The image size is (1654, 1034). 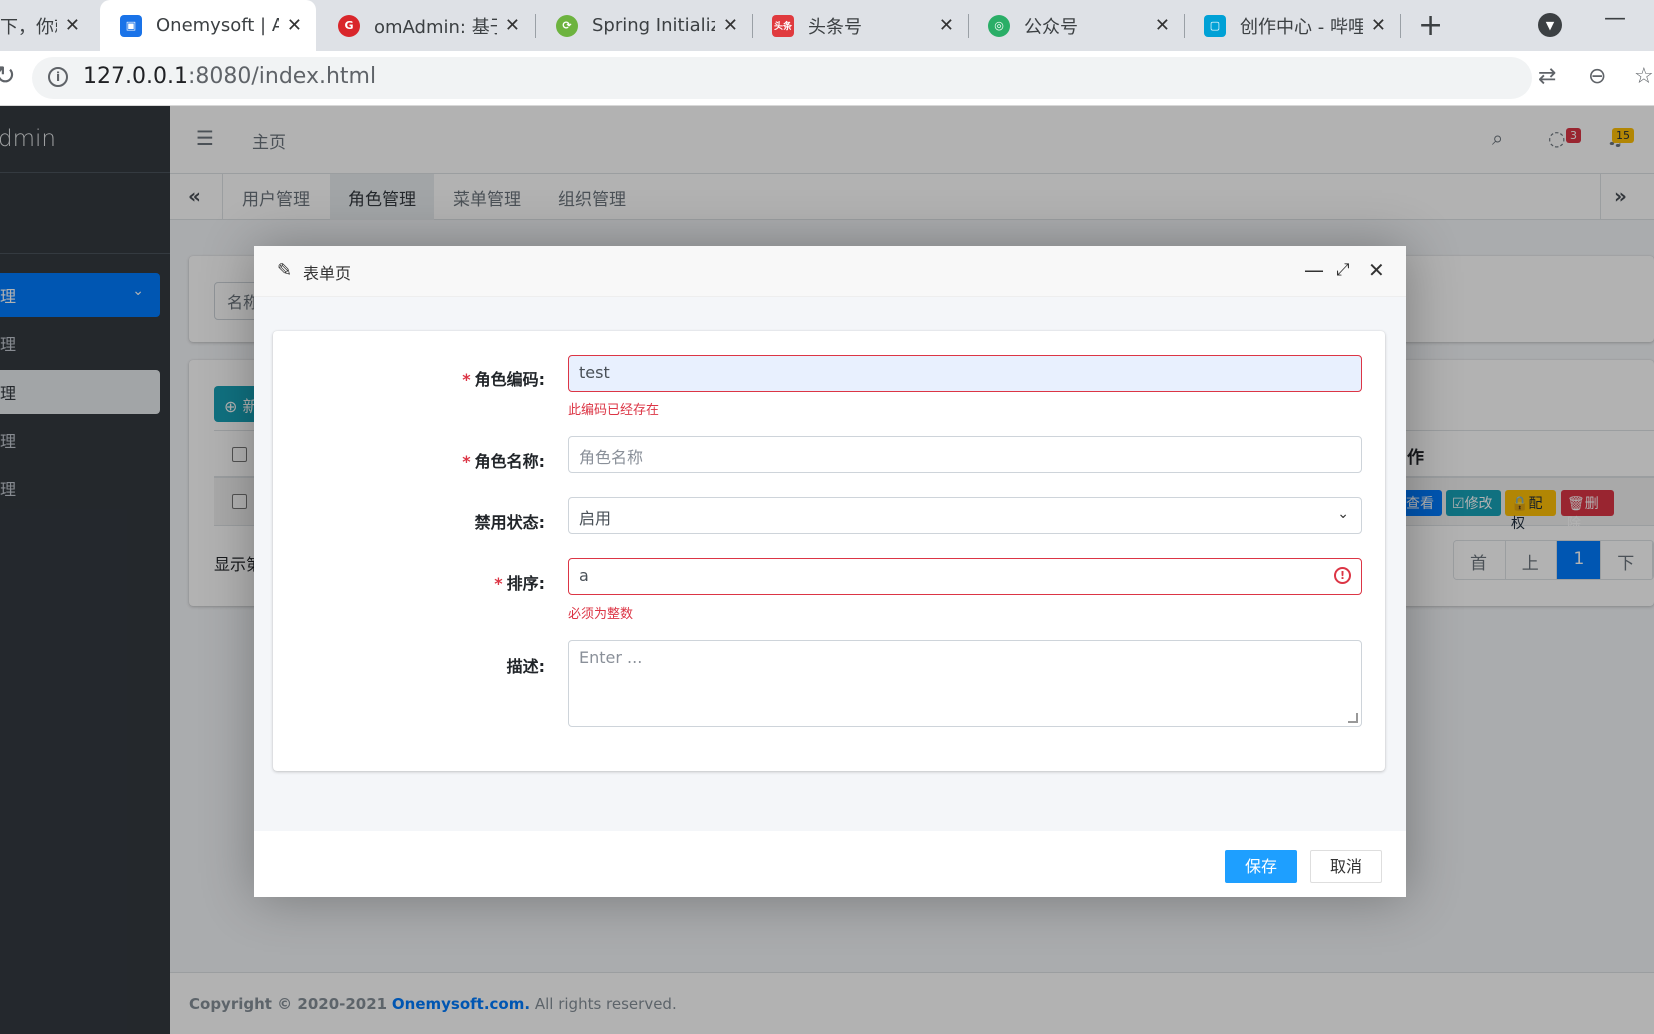 I want to click on browser-tab-2: G omAdmin: 基于 ✕, so click(x=426, y=25).